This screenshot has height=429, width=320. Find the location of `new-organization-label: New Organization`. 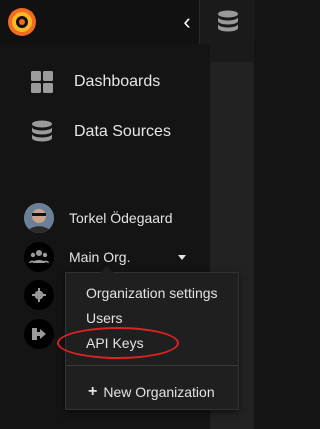

new-organization-label: New Organization is located at coordinates (159, 392).